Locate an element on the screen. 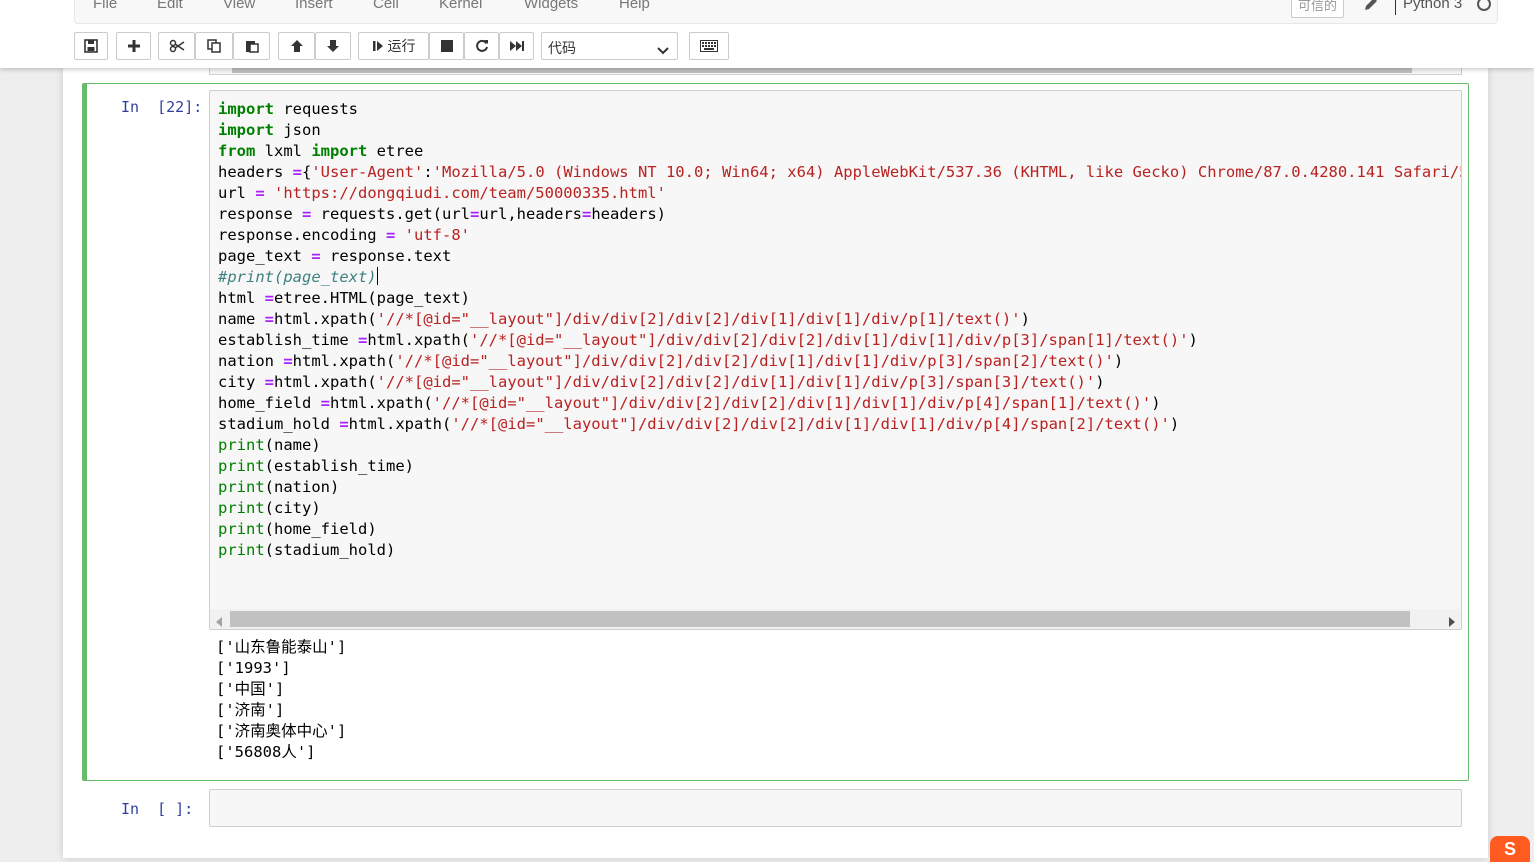 This screenshot has height=862, width=1534. save-icon is located at coordinates (91, 46).